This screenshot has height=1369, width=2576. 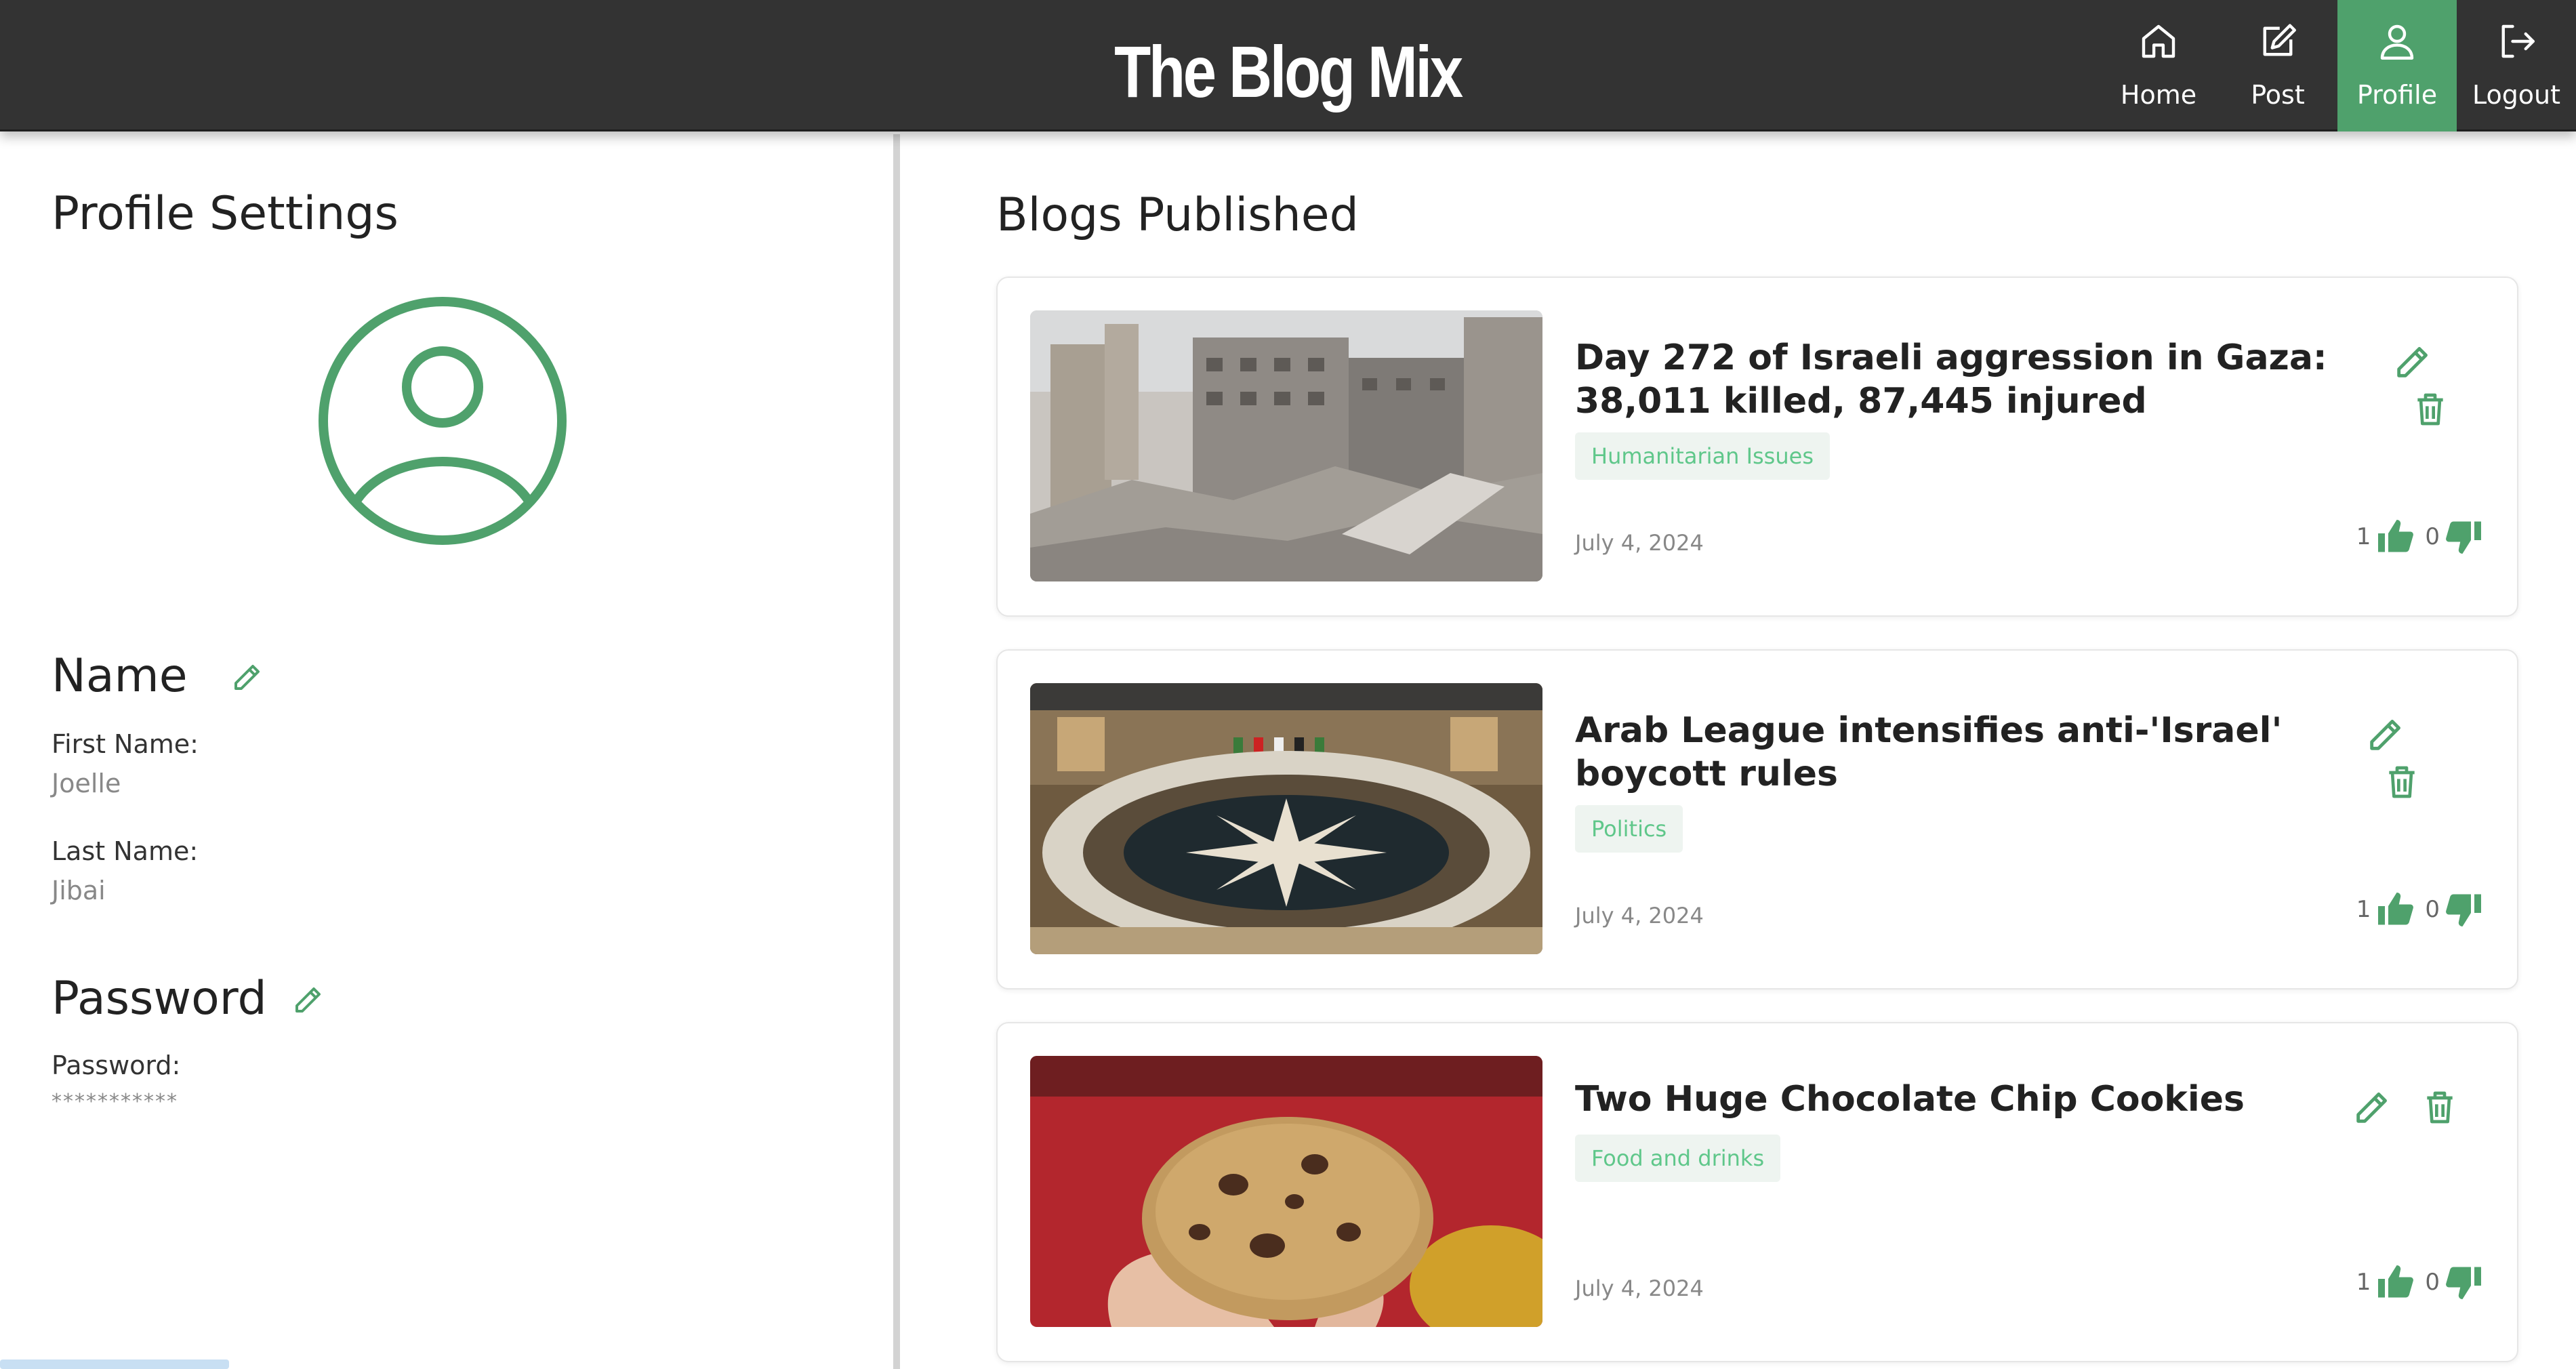 What do you see at coordinates (2158, 66) in the screenshot?
I see `nav-home: Home` at bounding box center [2158, 66].